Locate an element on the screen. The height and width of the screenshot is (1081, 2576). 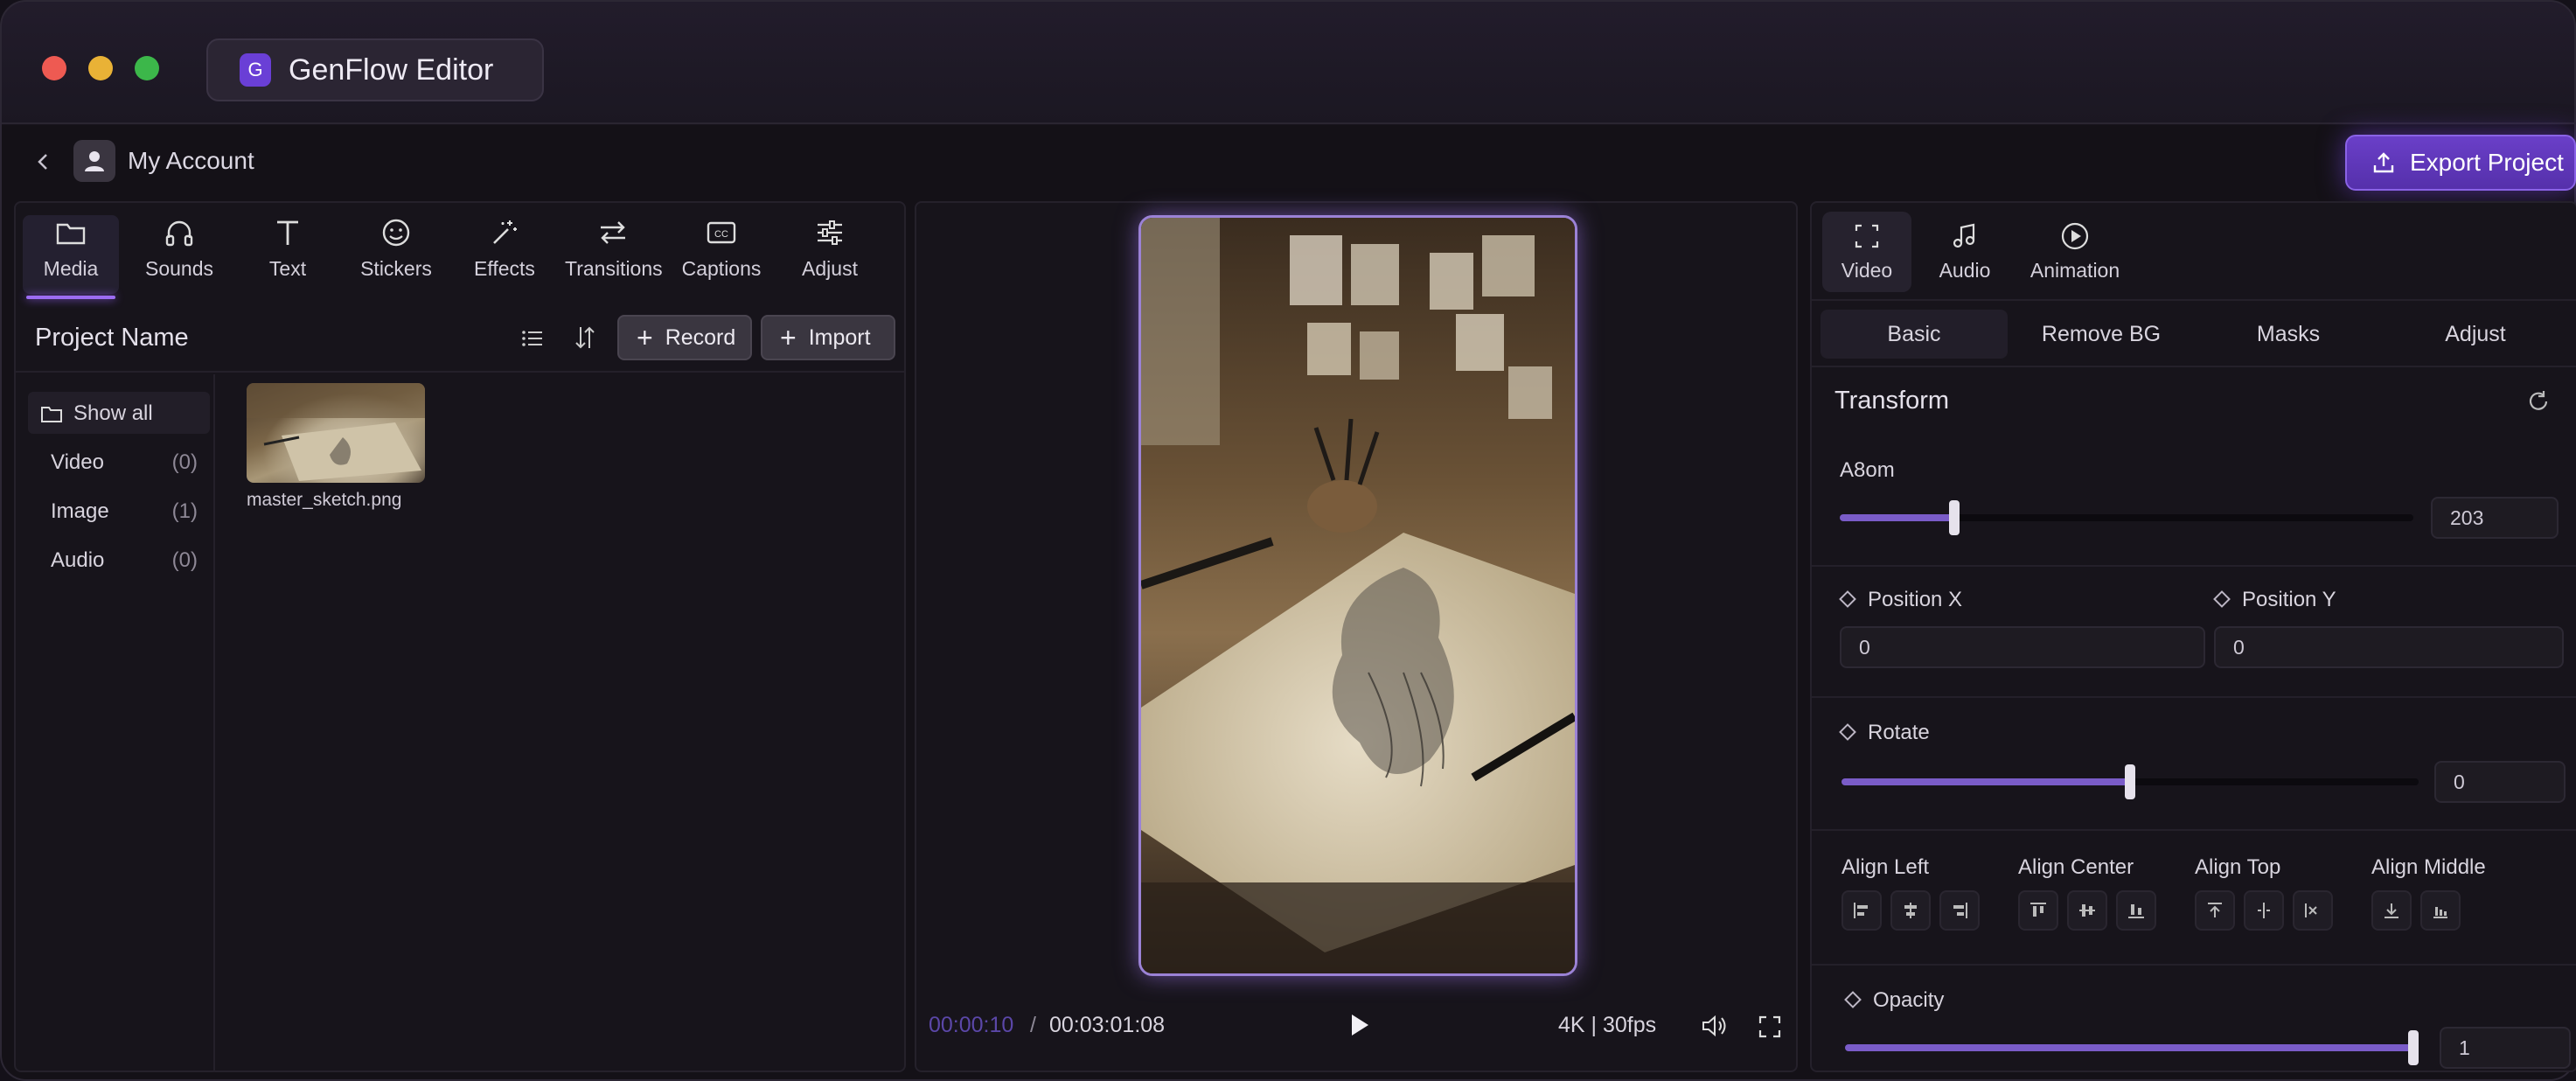
maximize-window-button is located at coordinates (147, 68).